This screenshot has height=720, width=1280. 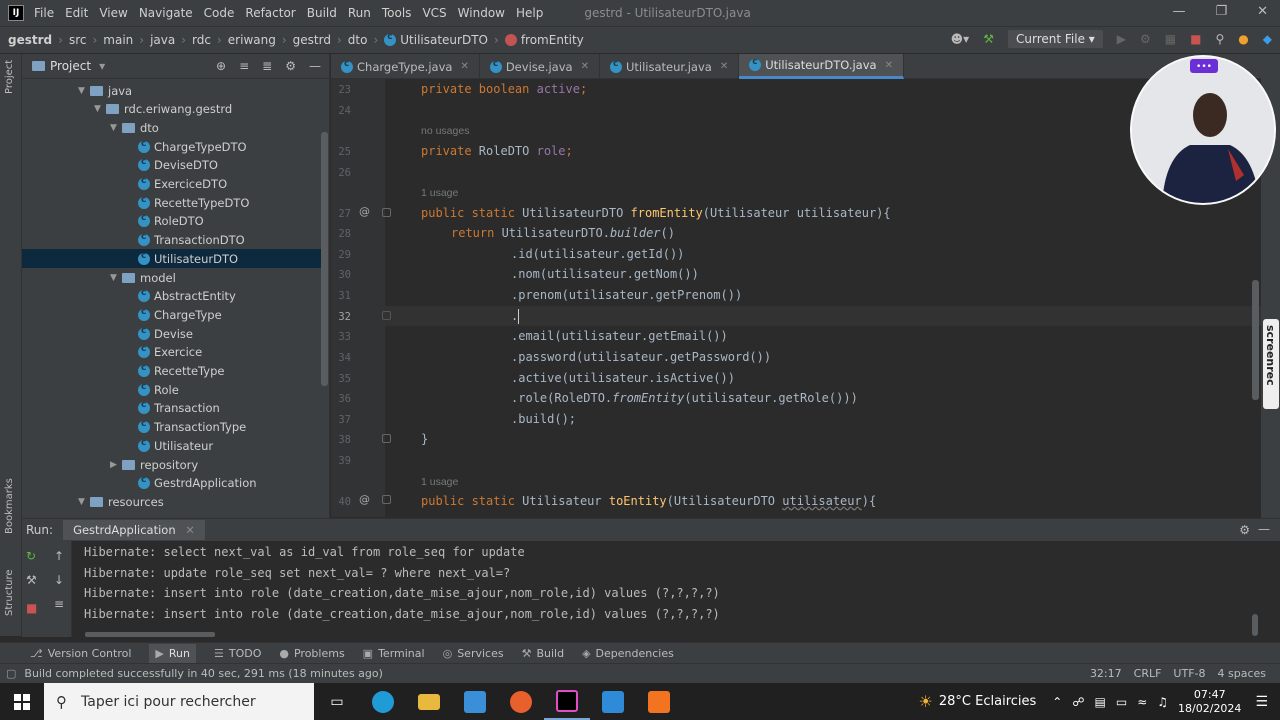 I want to click on menu-item-view: View, so click(x=113, y=13).